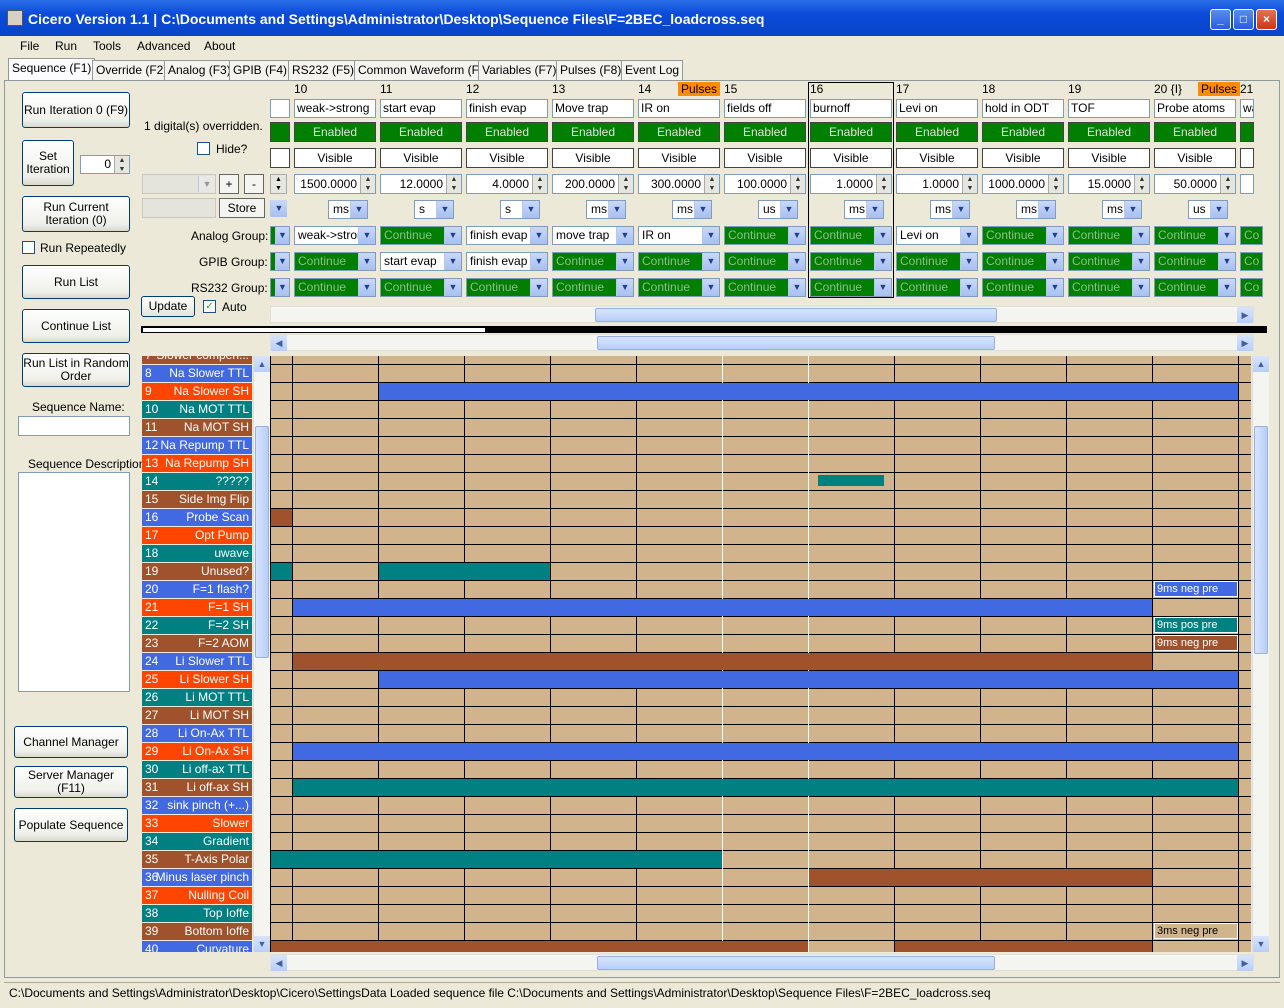  Describe the element at coordinates (424, 70) in the screenshot. I see `tab-common-waveform: Common Waveform (F6)` at that location.